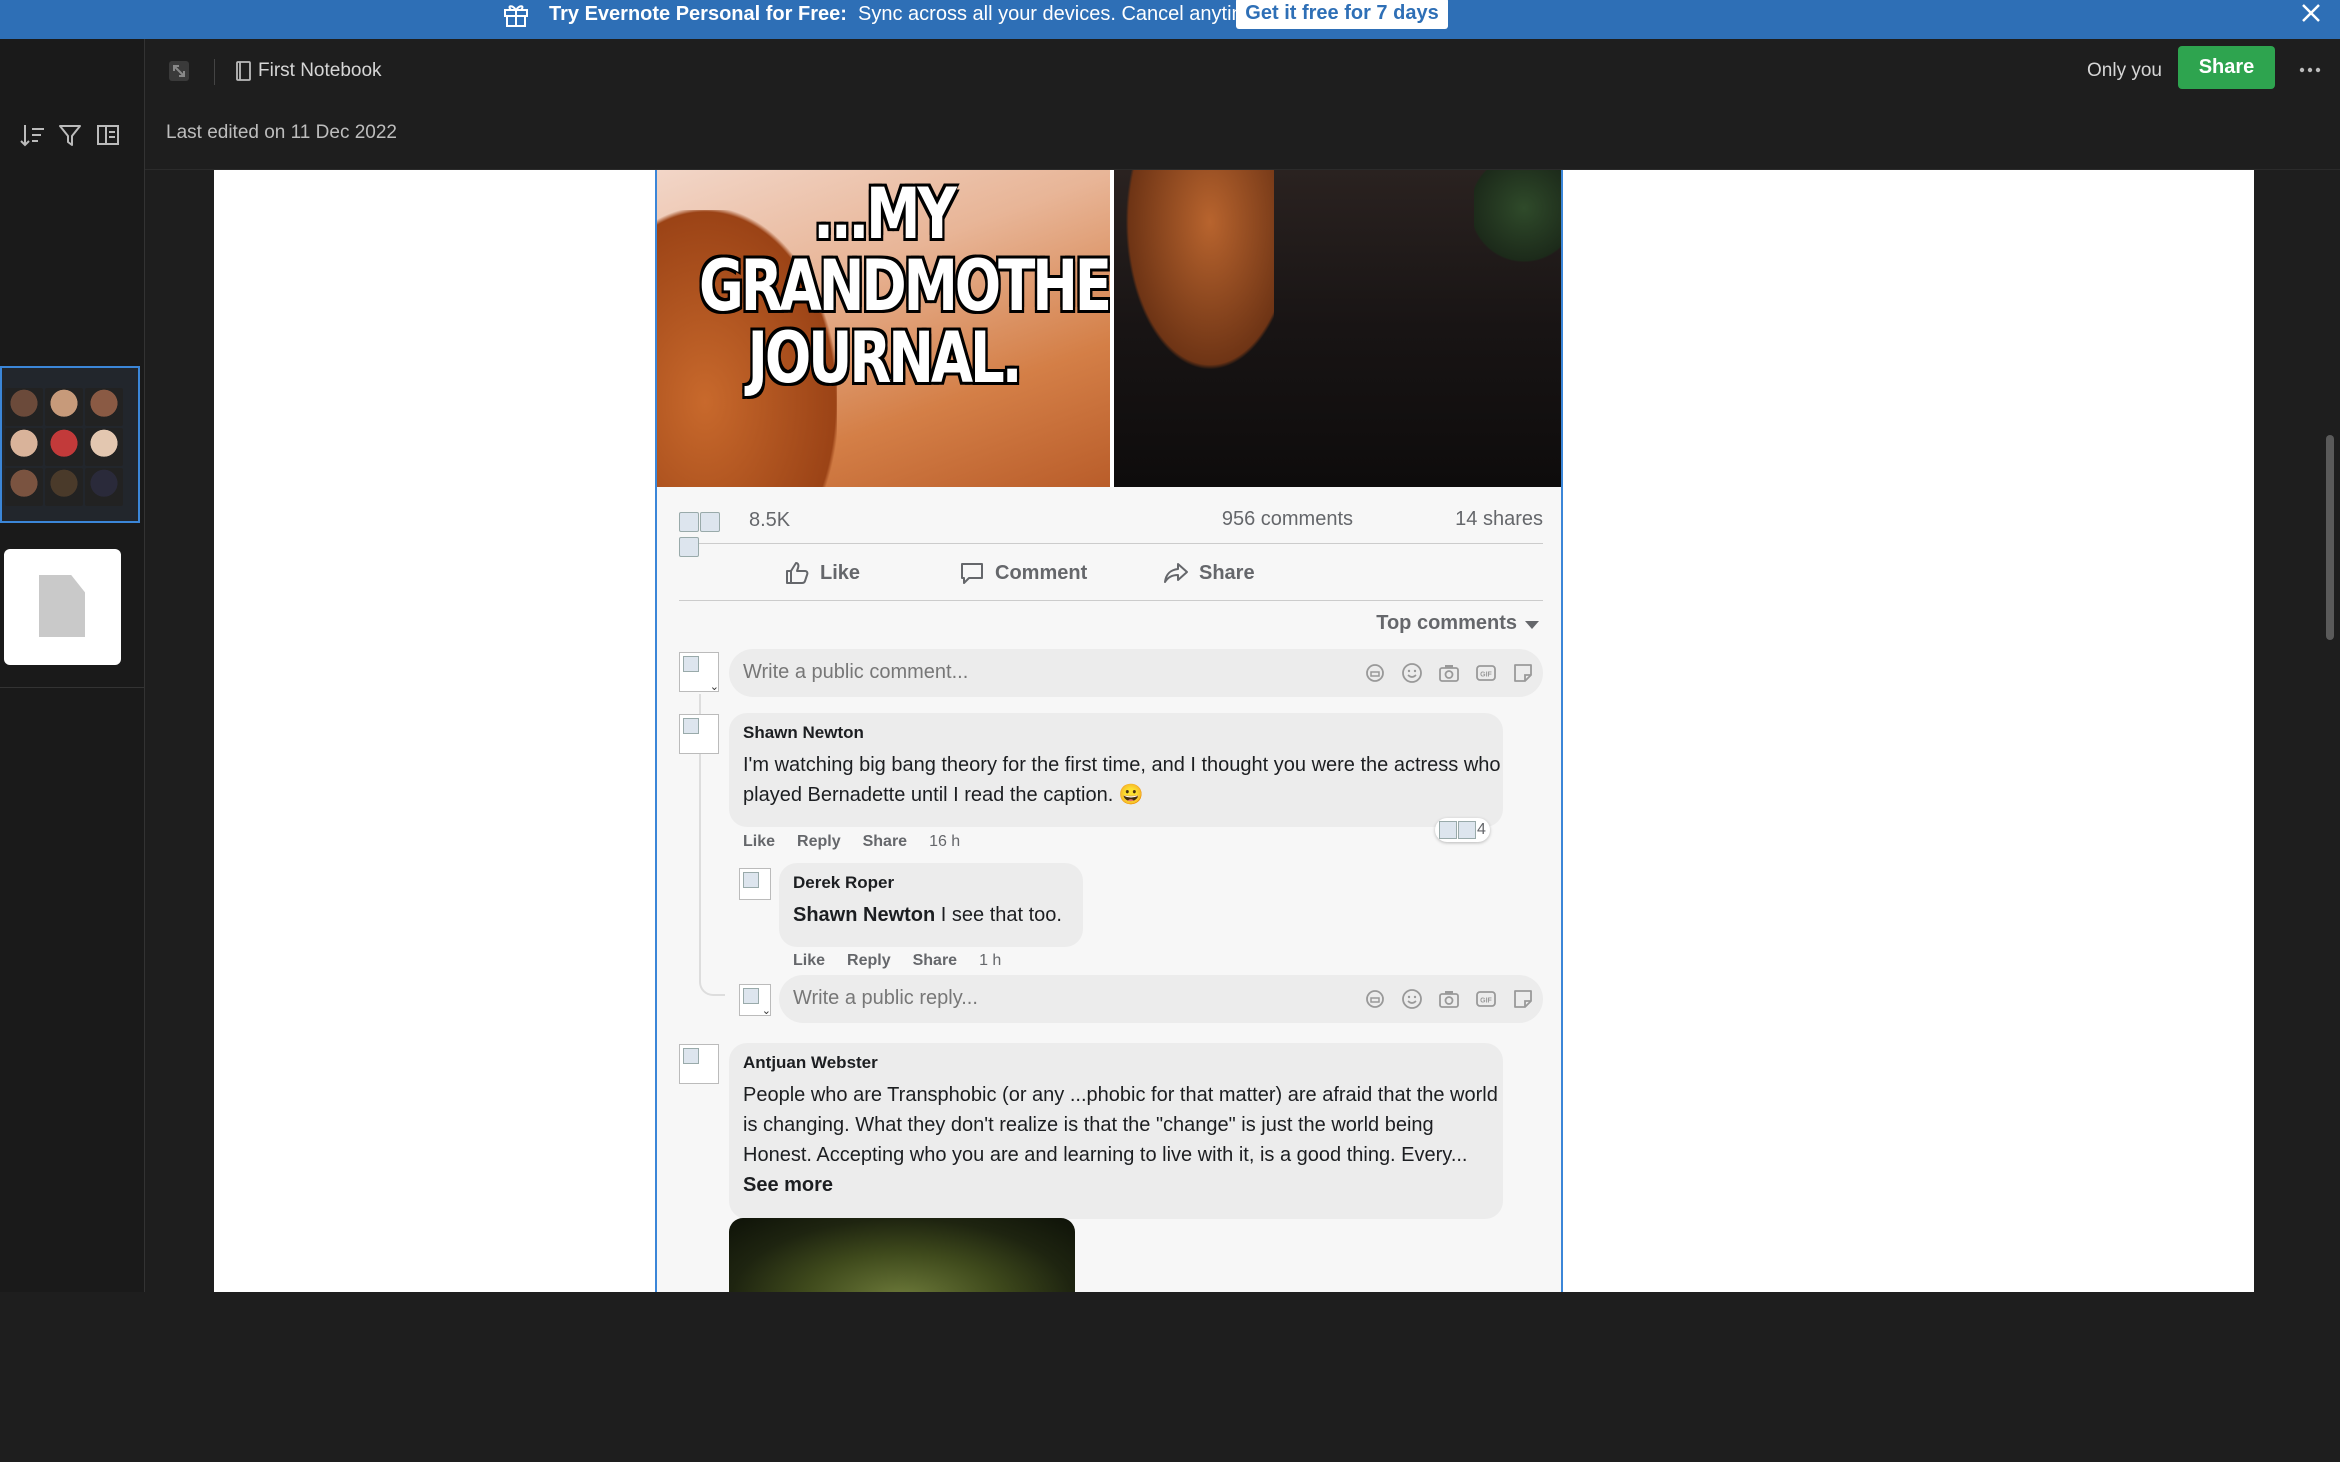 This screenshot has width=2340, height=1462. I want to click on note-list-sidebar, so click(72, 665).